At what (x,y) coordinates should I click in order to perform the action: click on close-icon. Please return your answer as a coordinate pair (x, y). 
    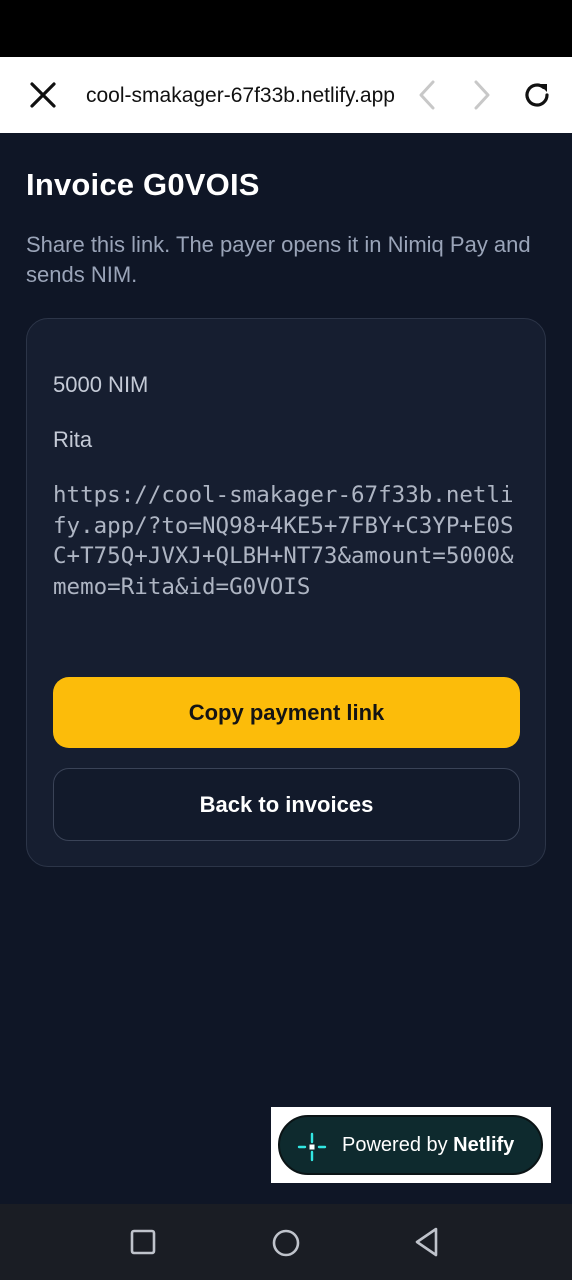
    Looking at the image, I should click on (43, 95).